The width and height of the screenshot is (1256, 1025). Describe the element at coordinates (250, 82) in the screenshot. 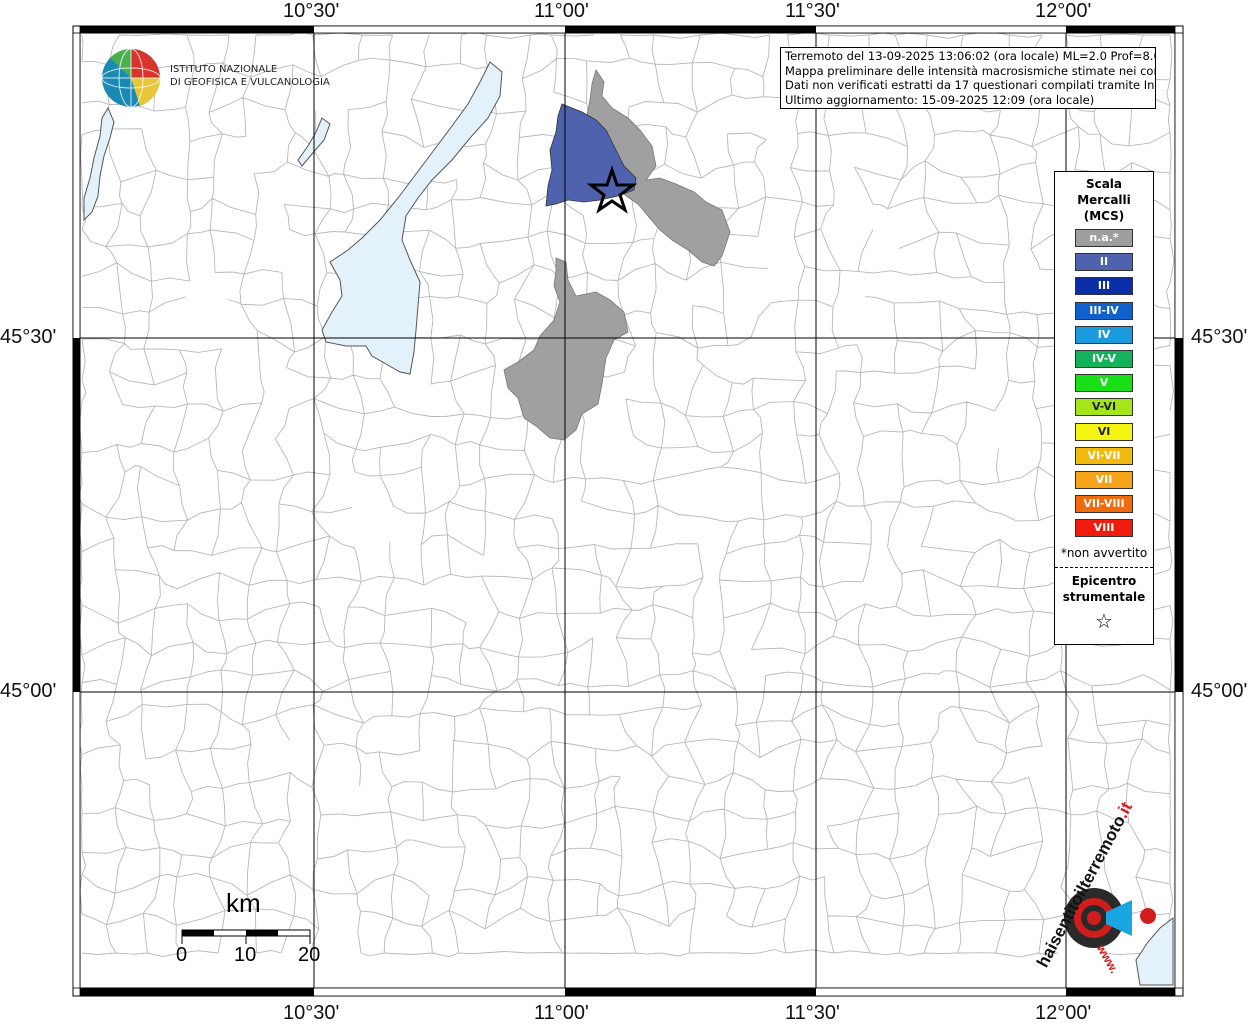

I see `ingv-logo-line2: DI GEOFISICA E VULCANOLOGIA` at that location.